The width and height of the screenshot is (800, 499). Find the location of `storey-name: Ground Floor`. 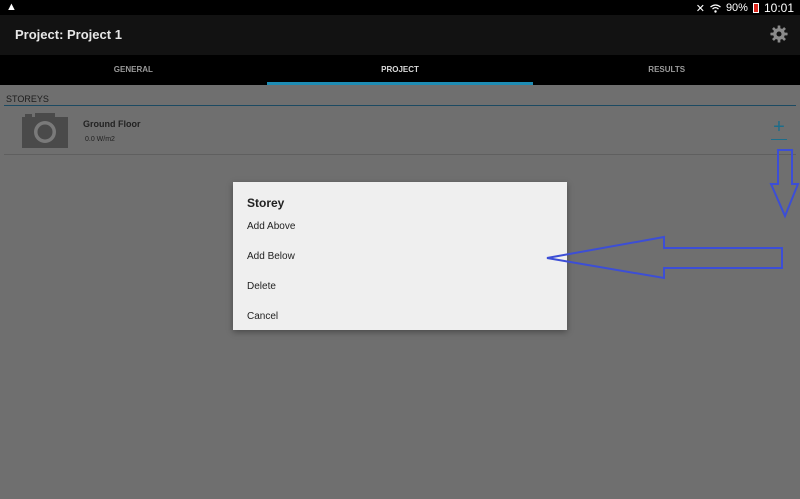

storey-name: Ground Floor is located at coordinates (112, 124).